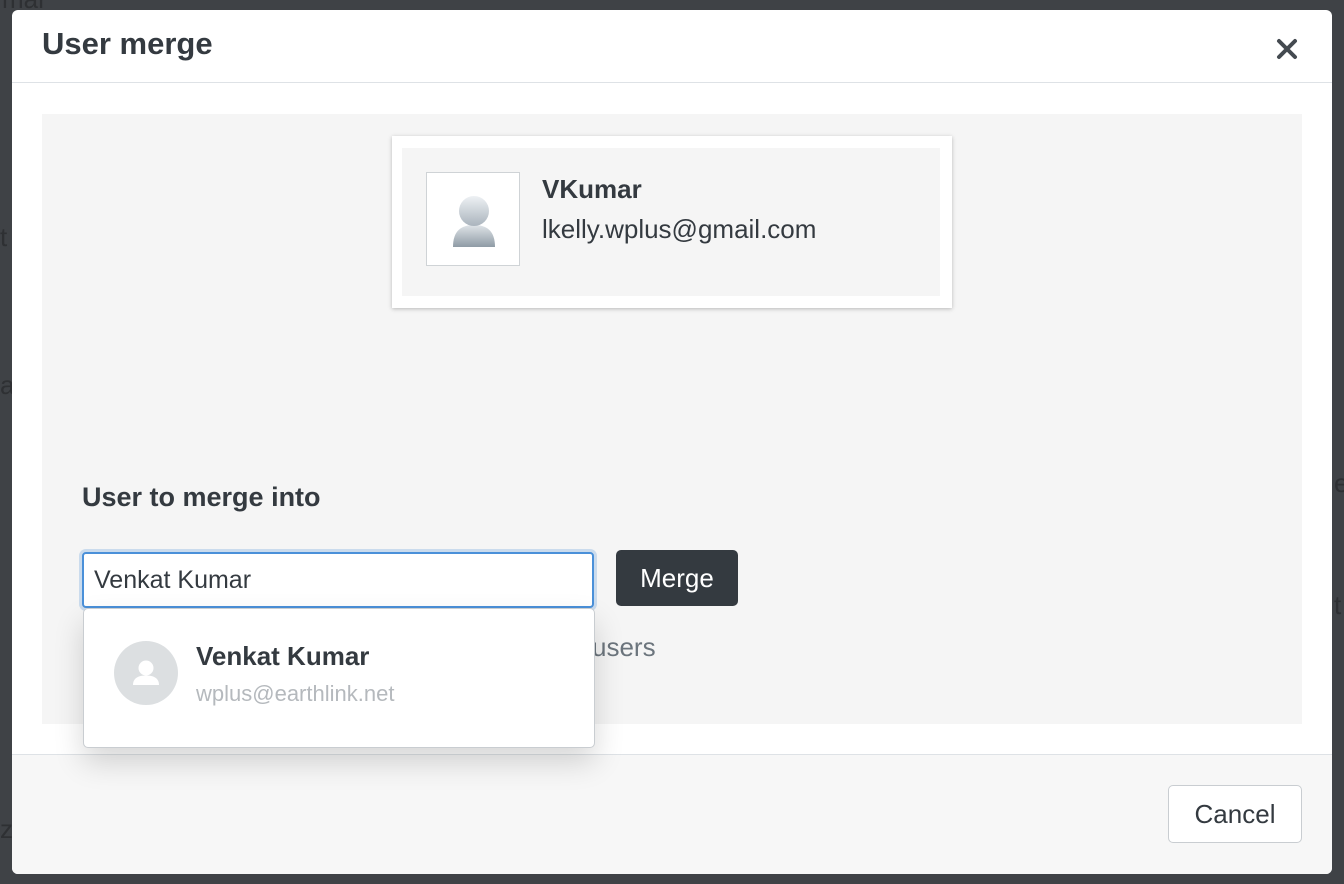 This screenshot has width=1344, height=884. I want to click on autocomplete-dropdown: Venkat Kumar wplus@earthlink.net, so click(339, 678).